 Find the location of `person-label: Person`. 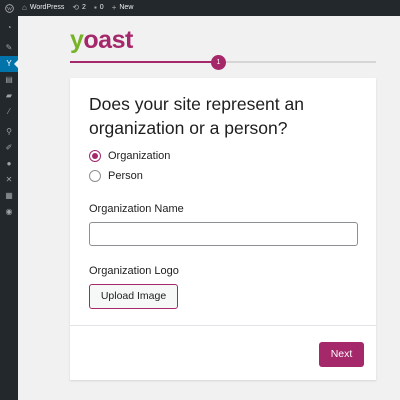

person-label: Person is located at coordinates (125, 176).